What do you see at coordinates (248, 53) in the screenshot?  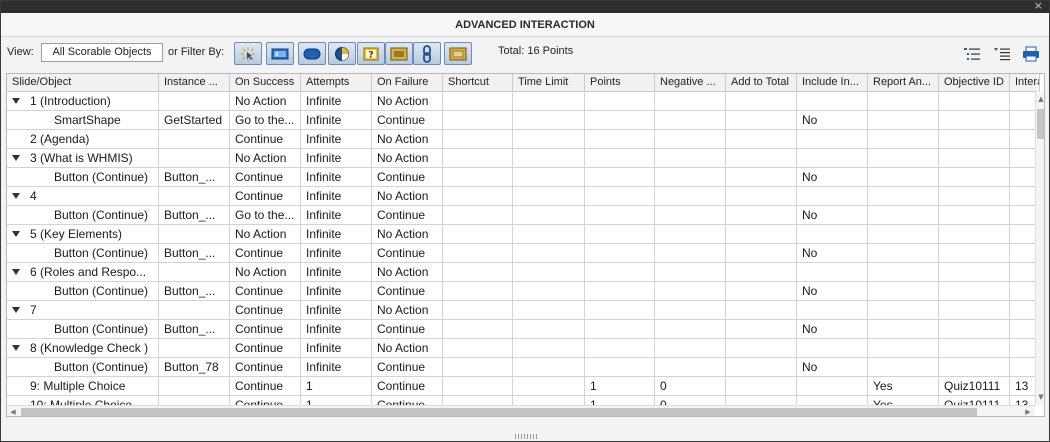 I see `filter-click-box-button` at bounding box center [248, 53].